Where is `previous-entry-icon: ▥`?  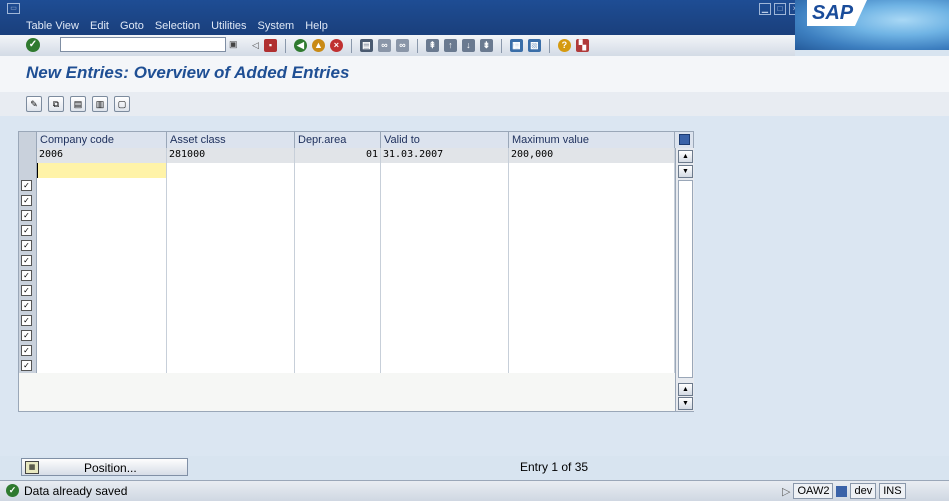 previous-entry-icon: ▥ is located at coordinates (100, 104).